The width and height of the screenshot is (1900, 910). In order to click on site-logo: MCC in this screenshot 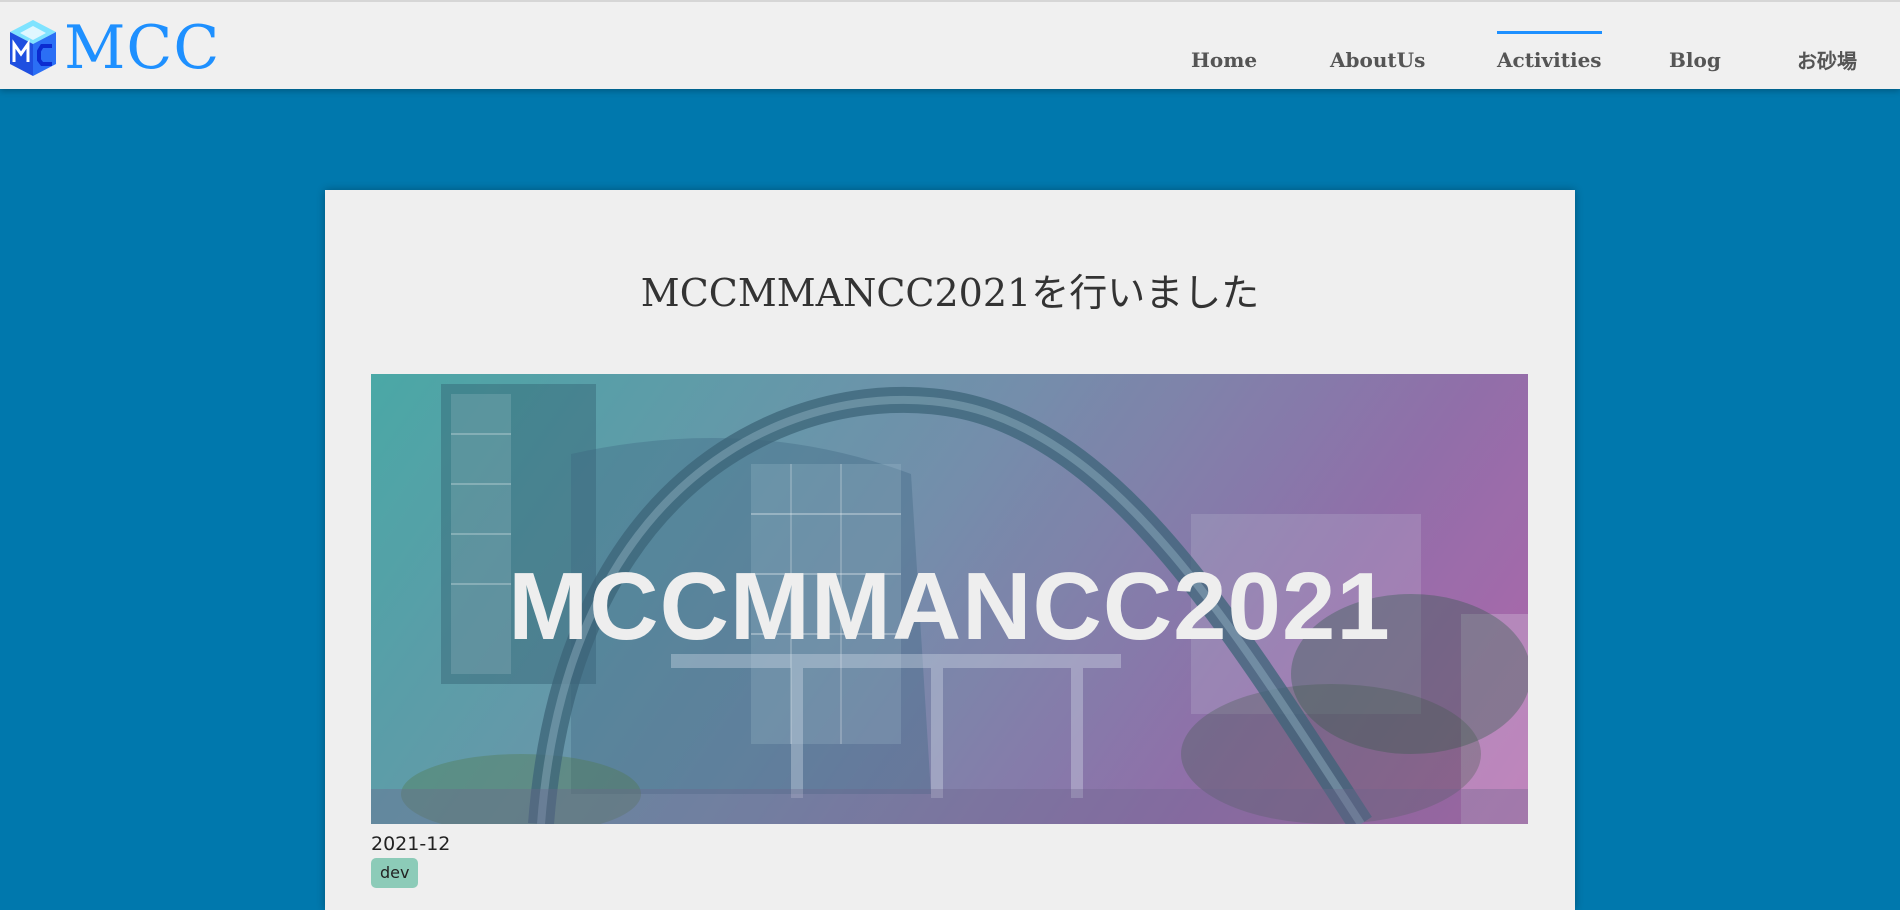, I will do `click(113, 48)`.